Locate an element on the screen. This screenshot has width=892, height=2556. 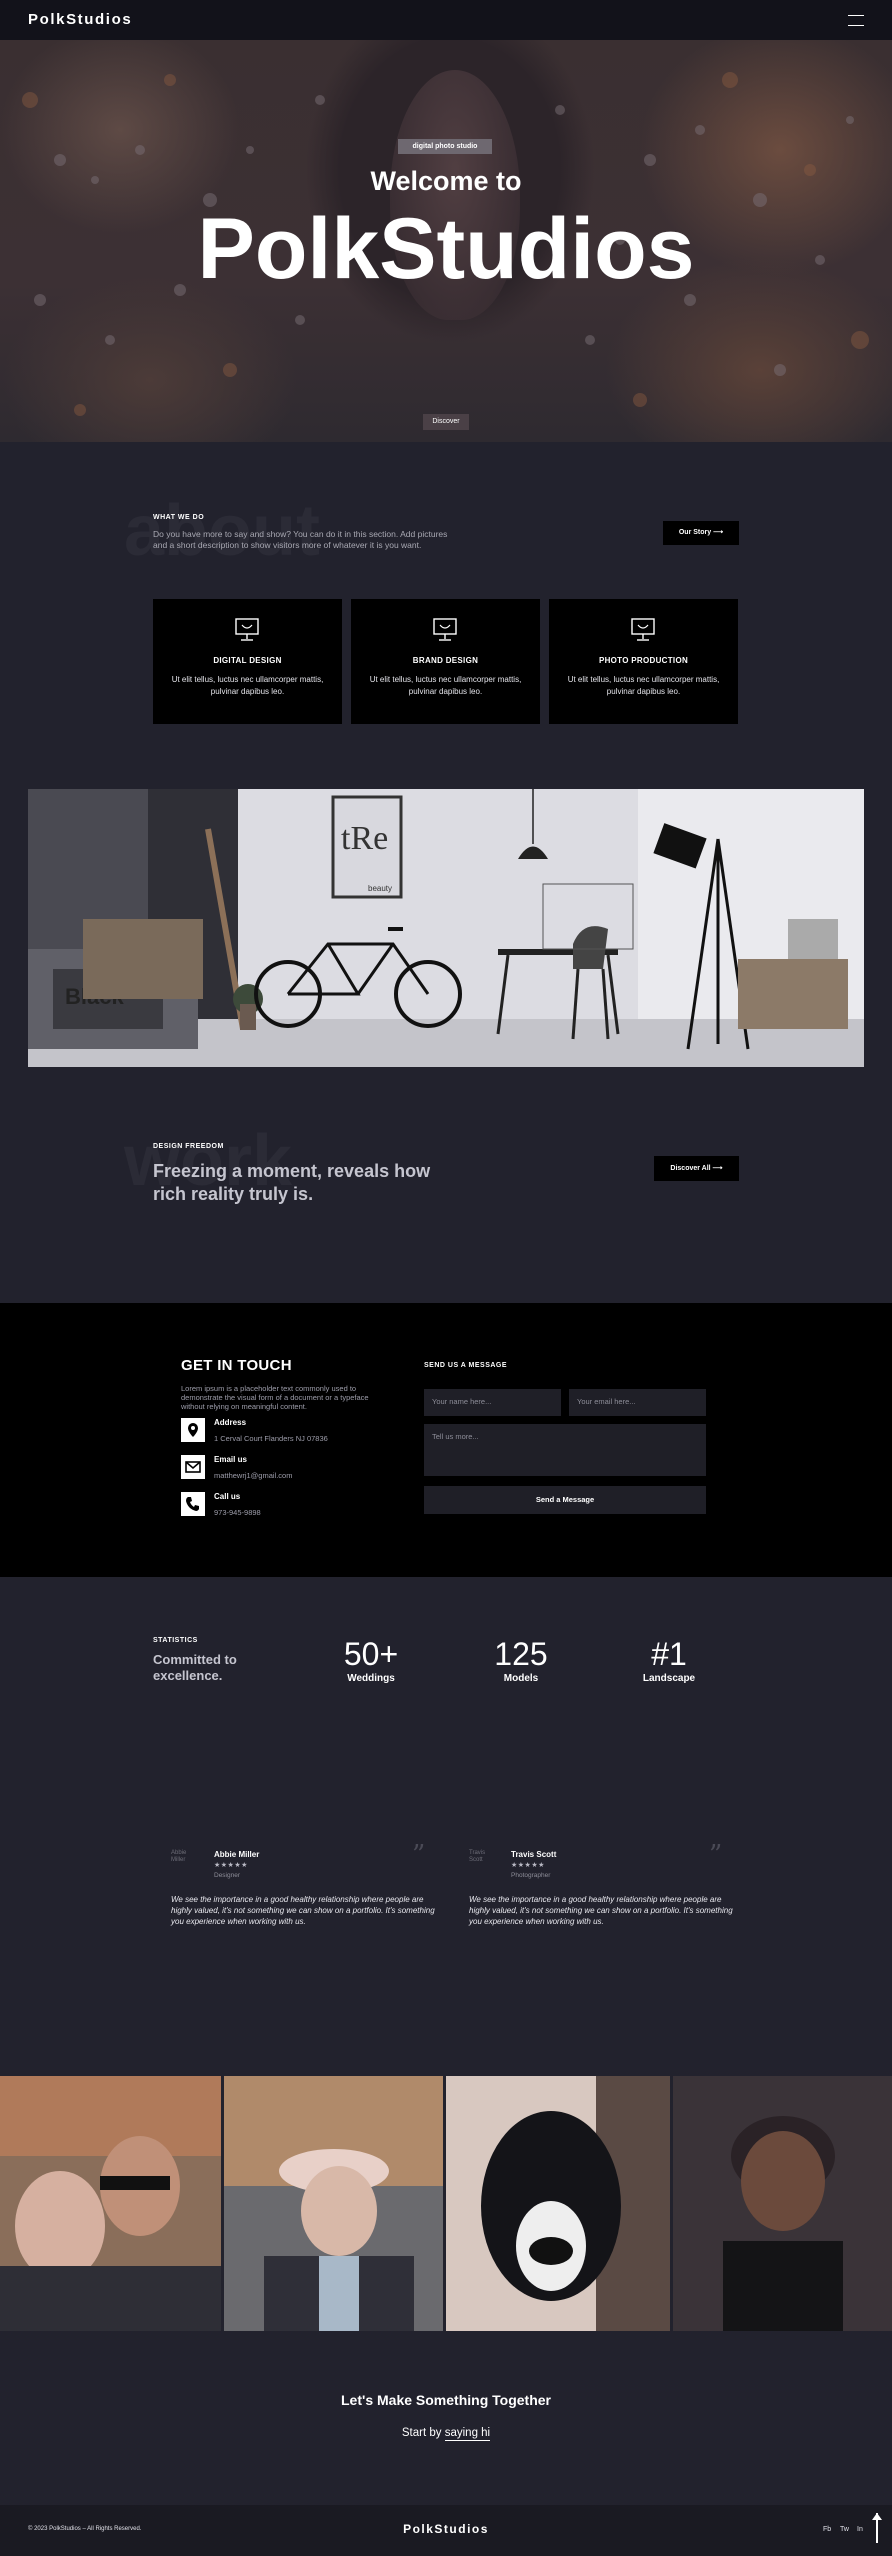
email-value: matthewrj1@gmail.com is located at coordinates (253, 1475).